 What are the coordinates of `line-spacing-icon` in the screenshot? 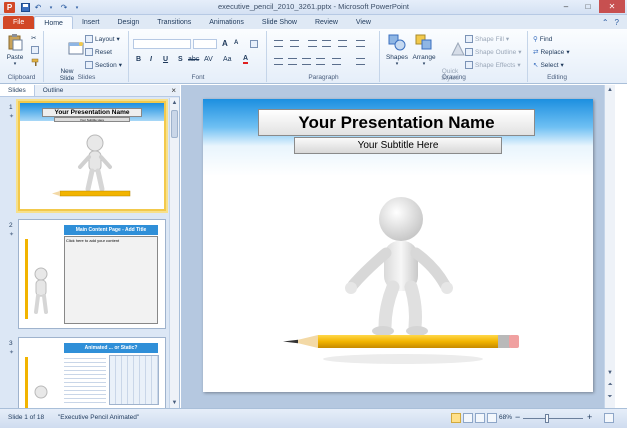 It's located at (342, 43).